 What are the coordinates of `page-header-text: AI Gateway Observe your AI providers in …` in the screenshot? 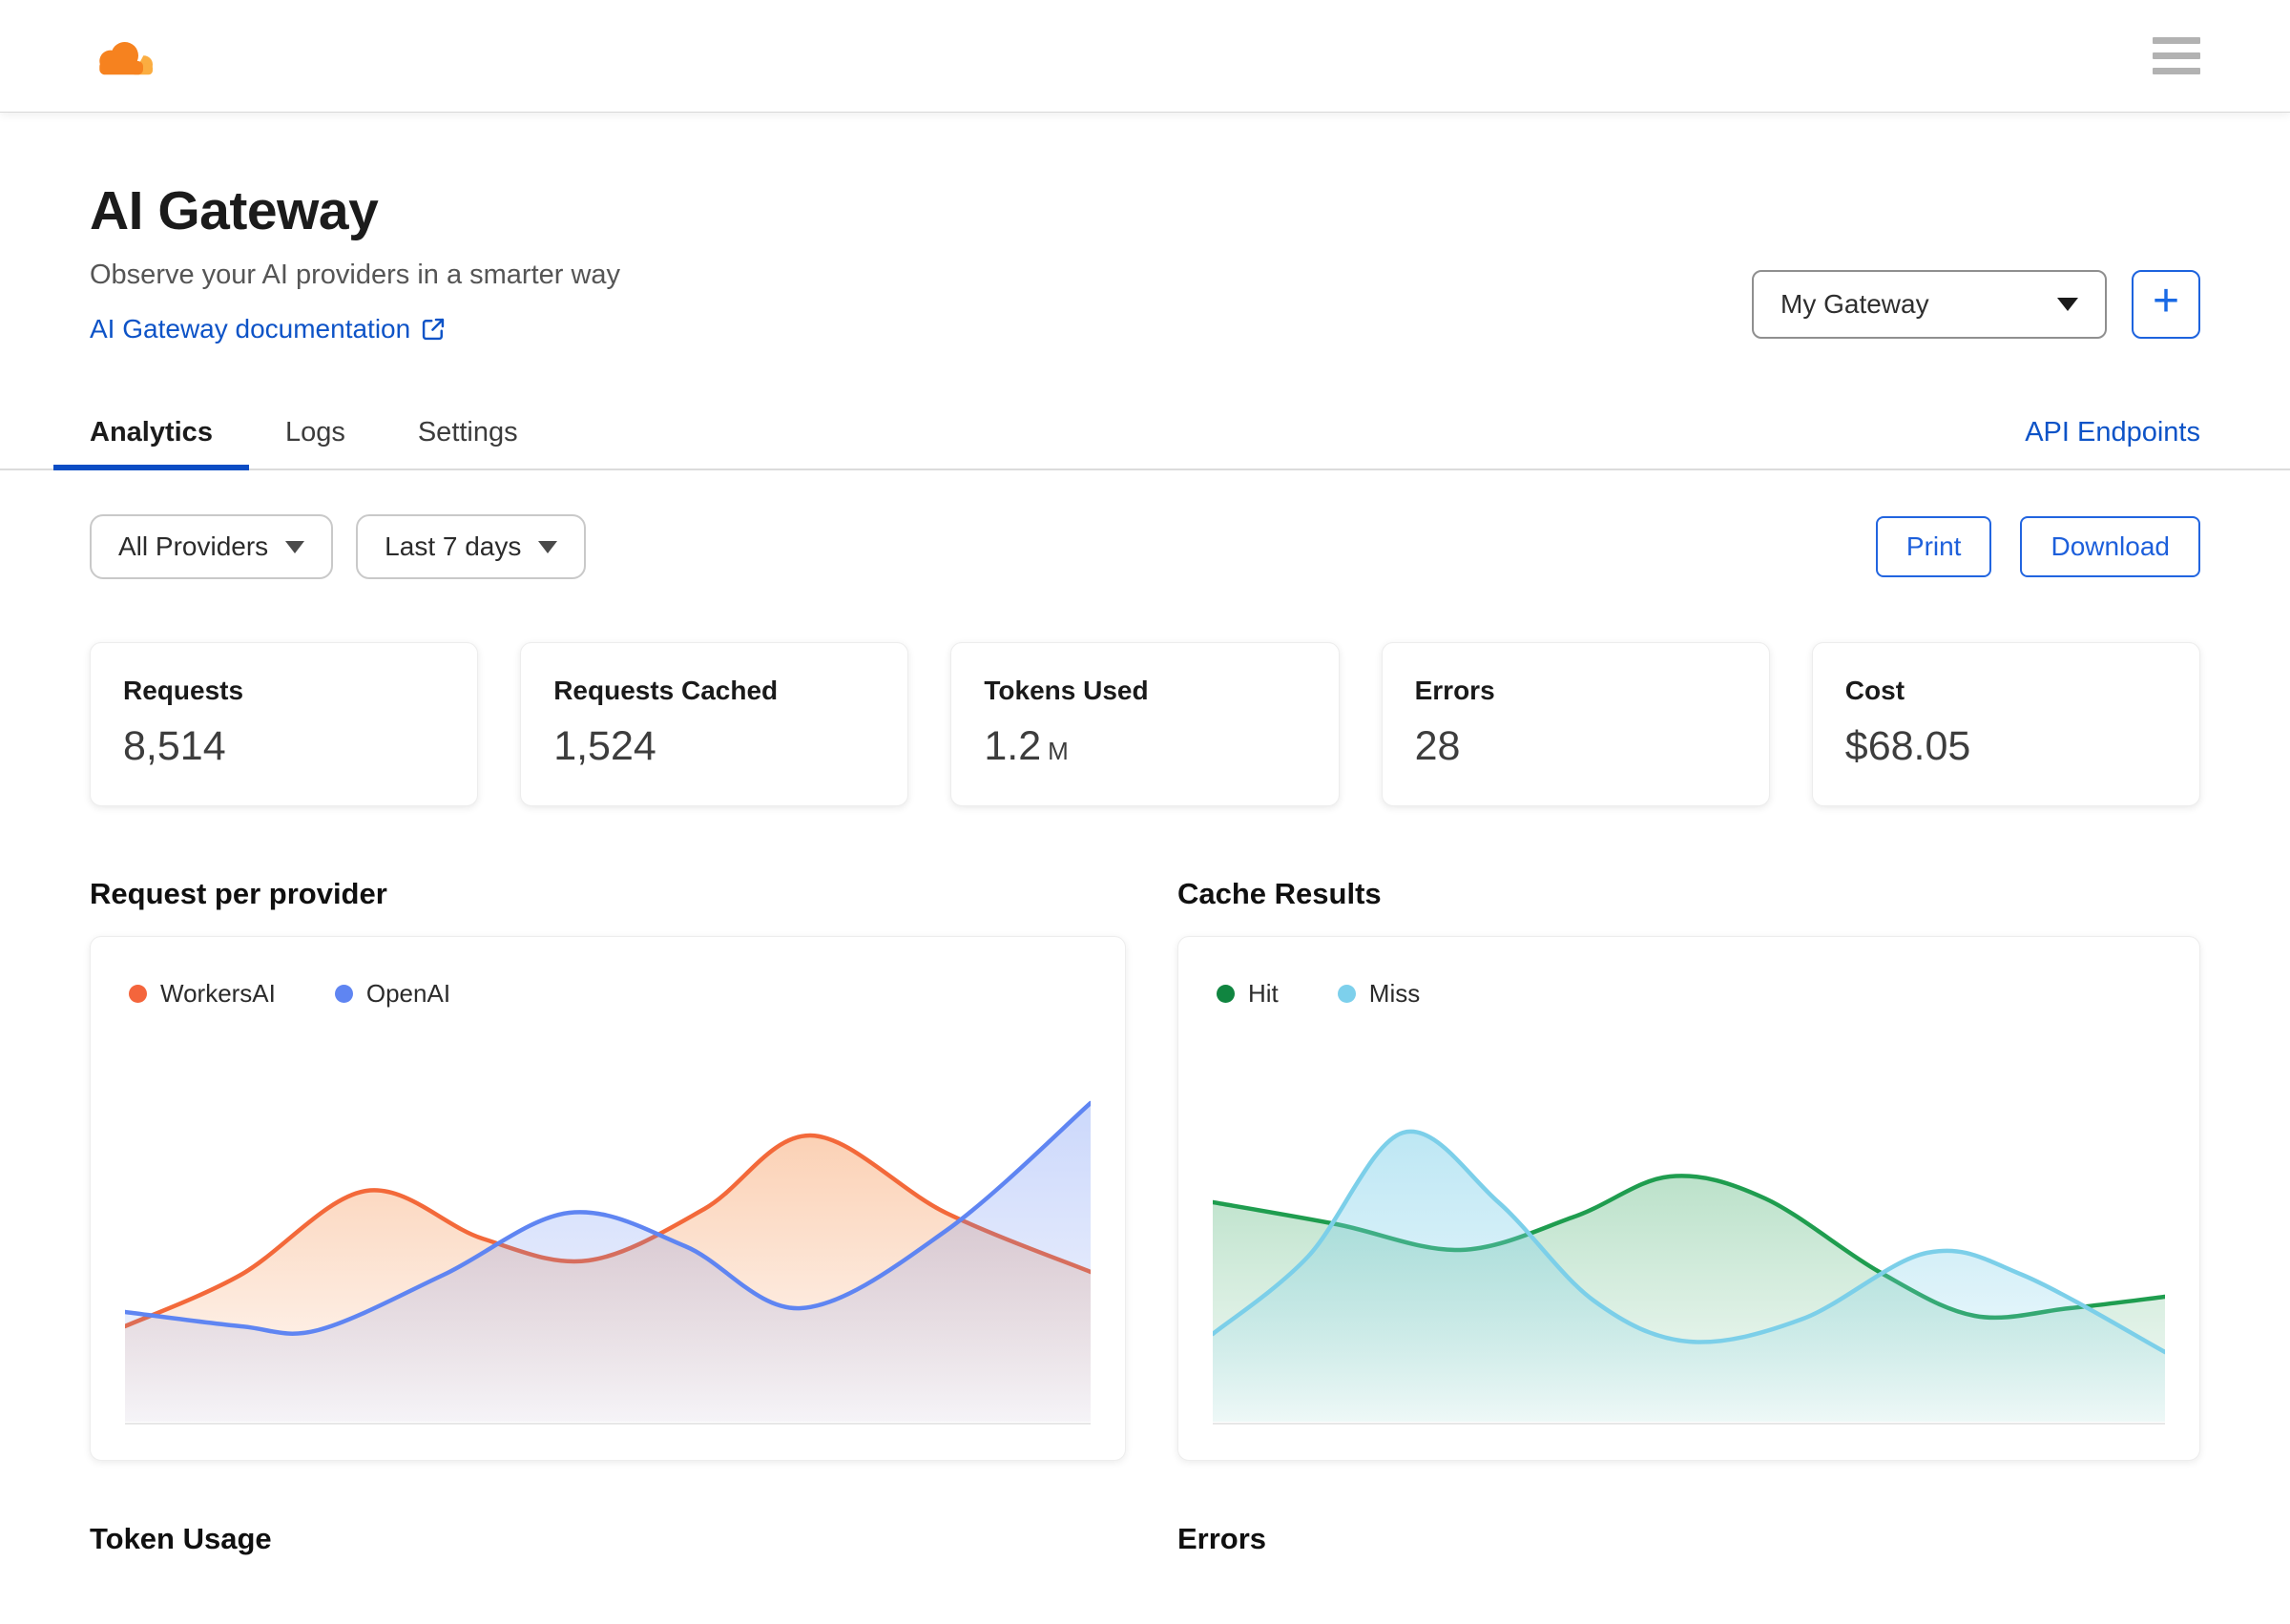 It's located at (355, 261).